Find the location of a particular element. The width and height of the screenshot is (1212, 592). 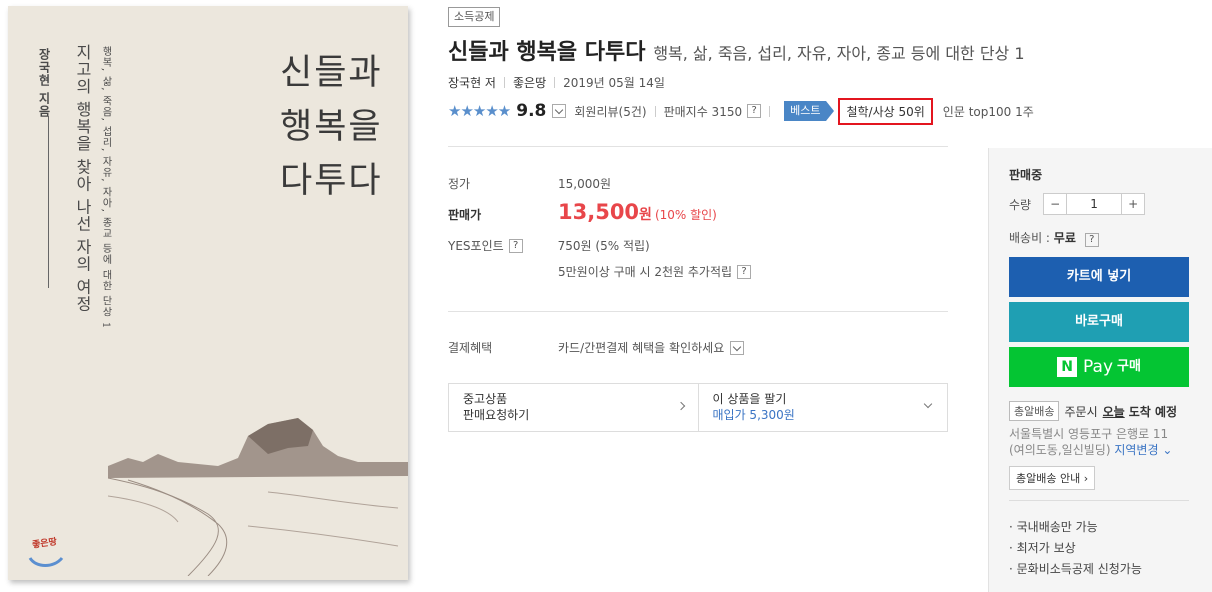

npay-pay-text: Pay is located at coordinates (1098, 367).